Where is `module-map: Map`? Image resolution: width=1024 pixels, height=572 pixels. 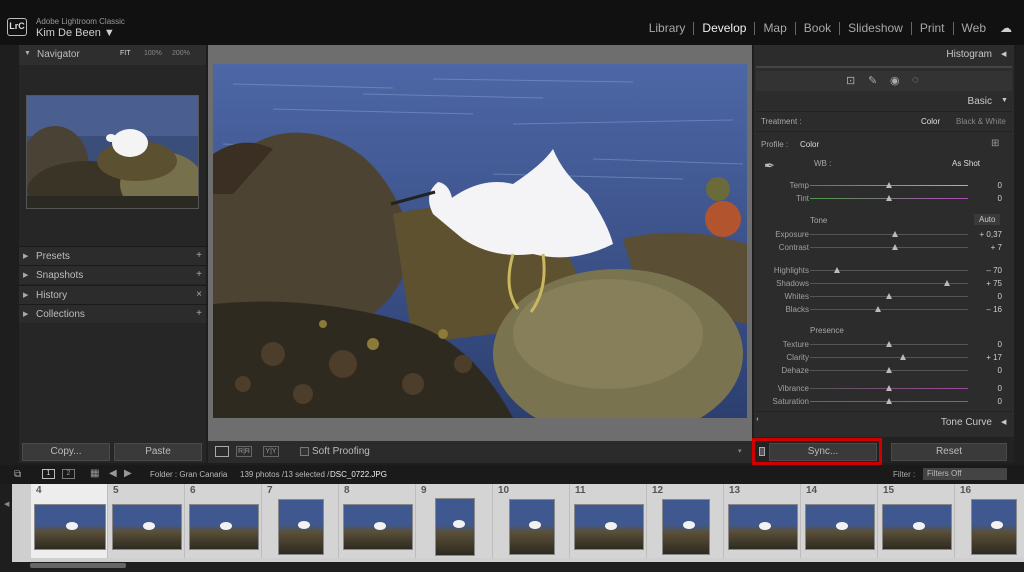 module-map: Map is located at coordinates (775, 28).